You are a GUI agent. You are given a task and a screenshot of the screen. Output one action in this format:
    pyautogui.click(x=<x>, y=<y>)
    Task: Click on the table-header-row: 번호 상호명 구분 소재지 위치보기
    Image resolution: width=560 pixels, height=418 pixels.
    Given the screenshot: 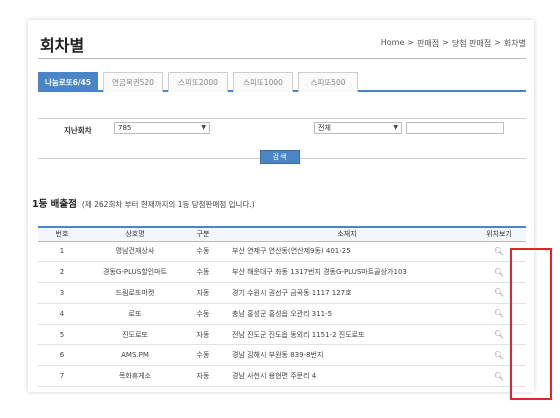 What is the action you would take?
    pyautogui.click(x=282, y=234)
    